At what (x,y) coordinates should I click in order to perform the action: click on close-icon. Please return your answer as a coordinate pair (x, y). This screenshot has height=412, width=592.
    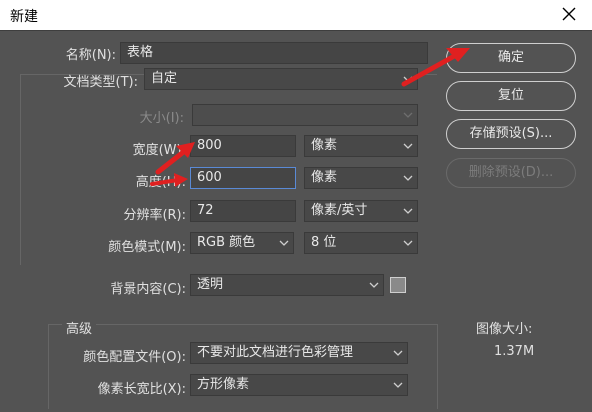
    Looking at the image, I should click on (569, 14).